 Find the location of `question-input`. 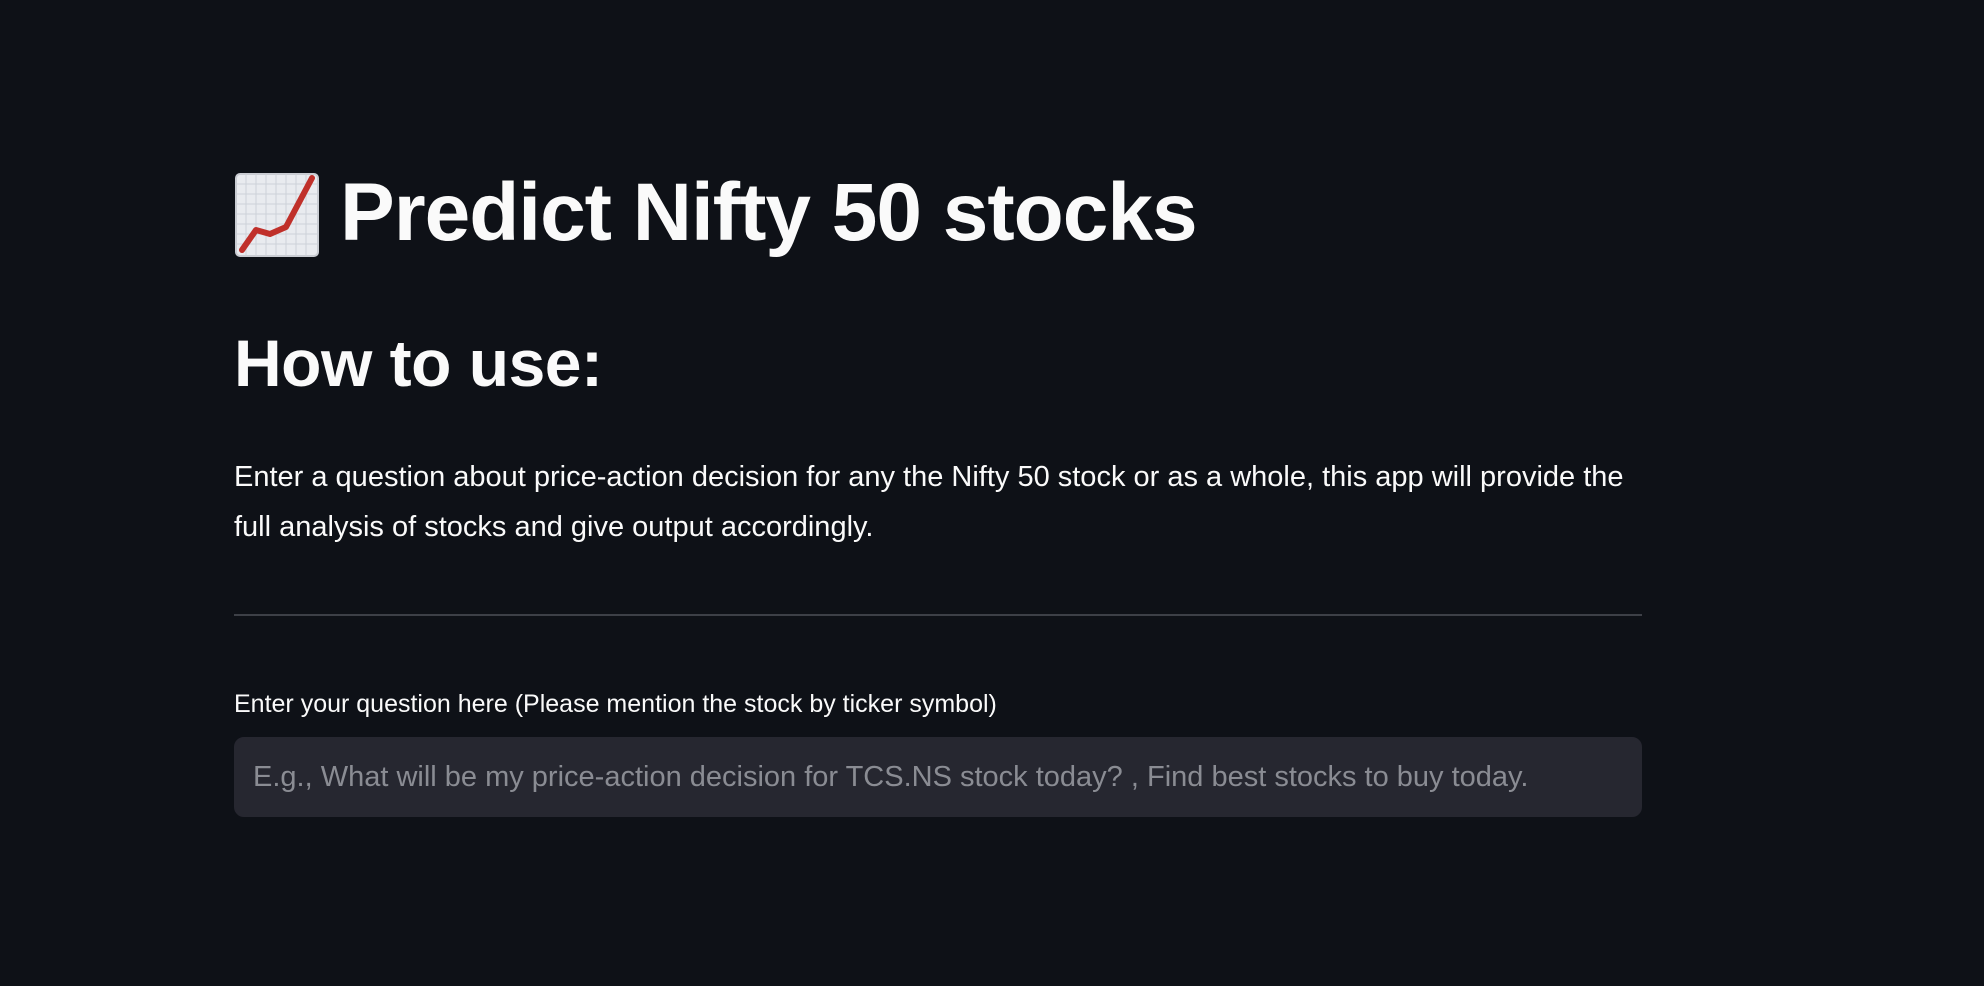

question-input is located at coordinates (938, 777).